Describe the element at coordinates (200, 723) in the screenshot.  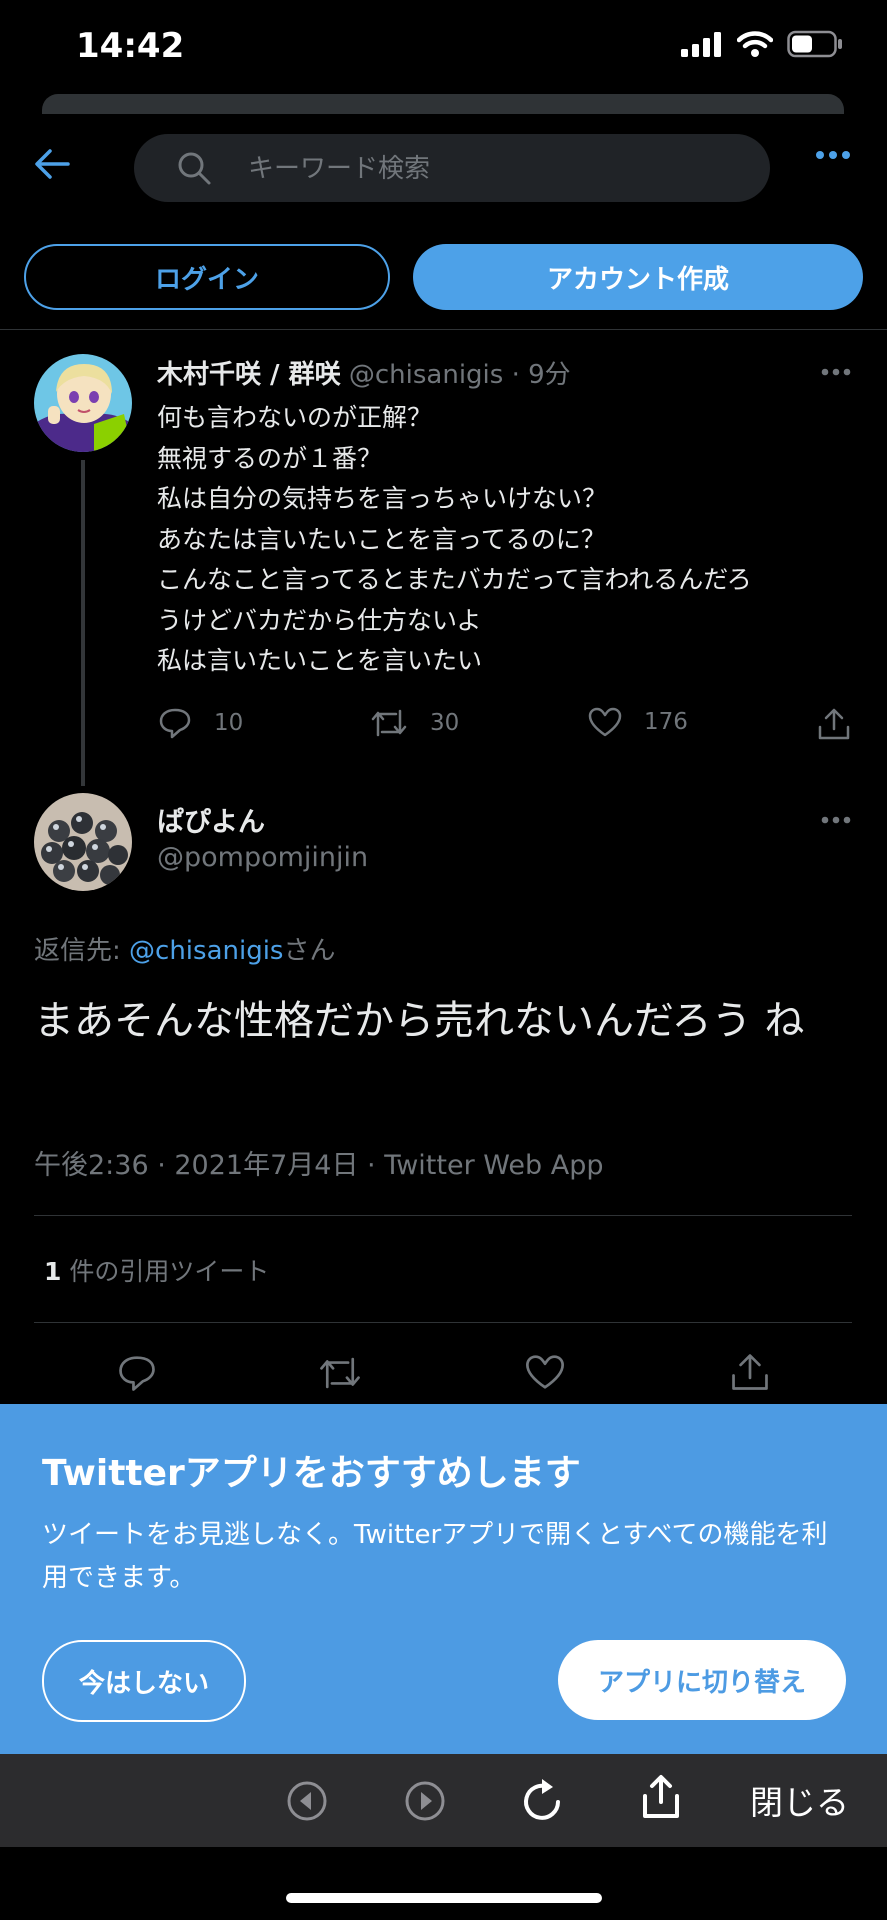
I see `reply-button: 10` at that location.